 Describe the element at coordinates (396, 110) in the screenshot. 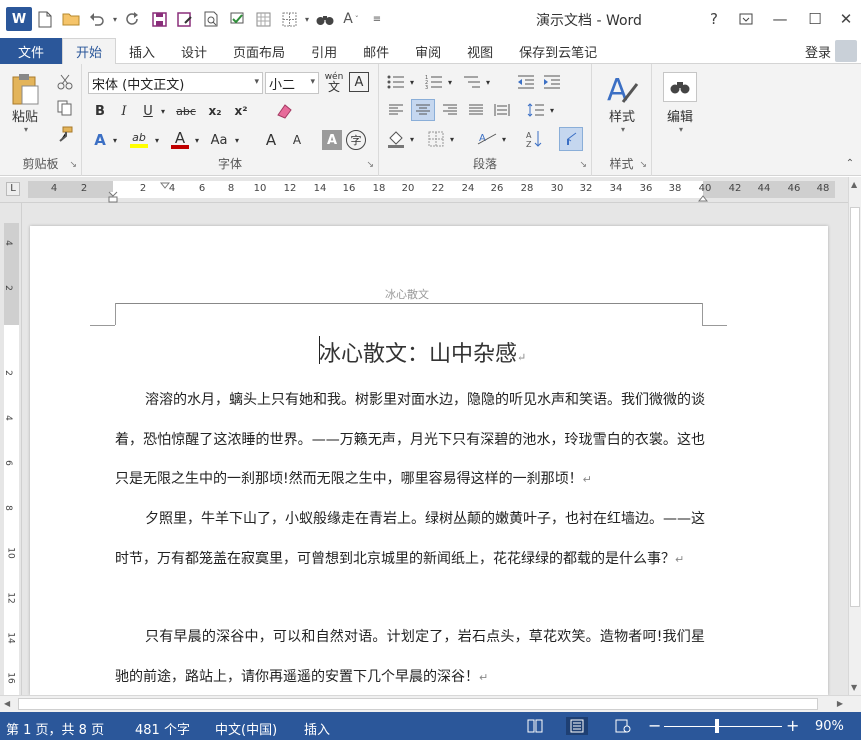

I see `align-left-icon` at that location.